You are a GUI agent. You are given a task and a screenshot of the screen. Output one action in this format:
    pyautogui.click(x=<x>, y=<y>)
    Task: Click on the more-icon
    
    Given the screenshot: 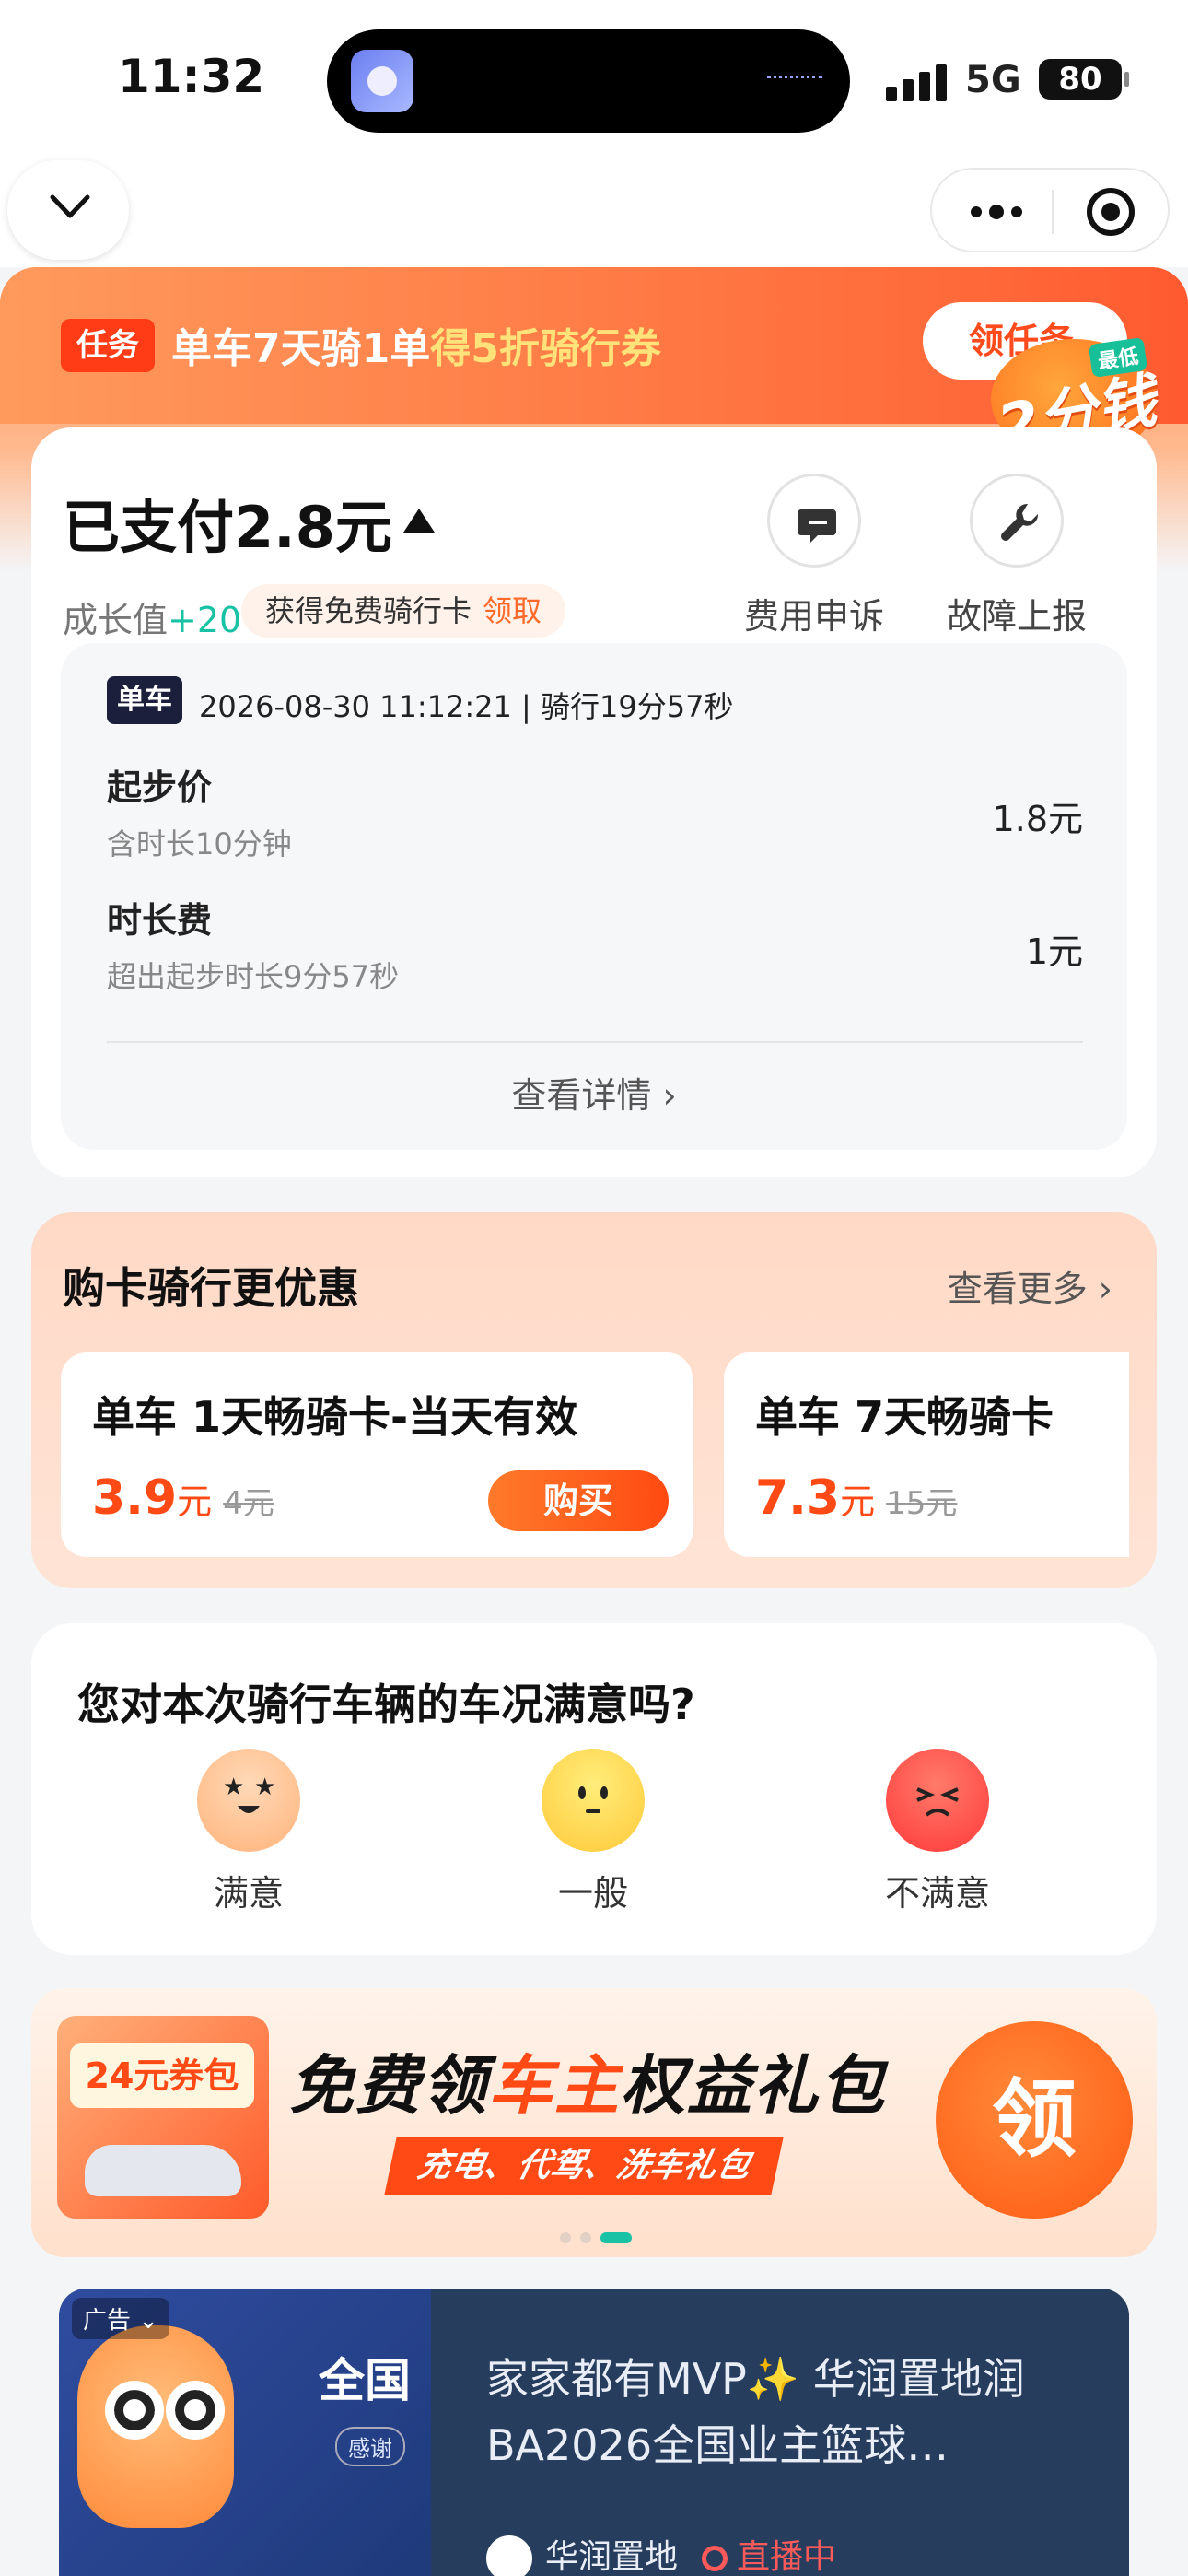 What is the action you would take?
    pyautogui.click(x=996, y=212)
    